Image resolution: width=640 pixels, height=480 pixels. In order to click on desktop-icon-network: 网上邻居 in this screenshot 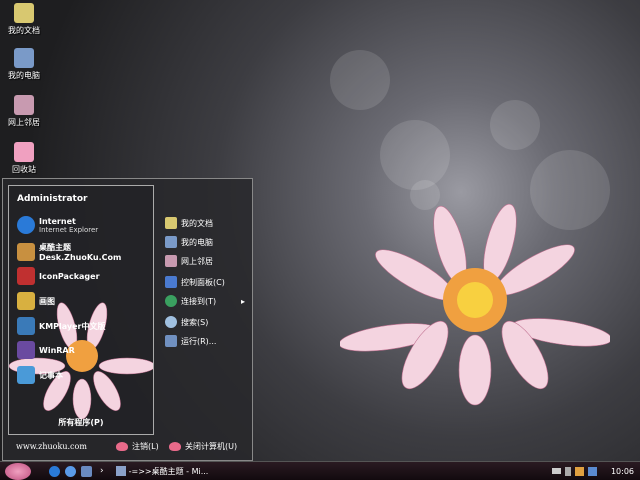, I will do `click(24, 111)`.